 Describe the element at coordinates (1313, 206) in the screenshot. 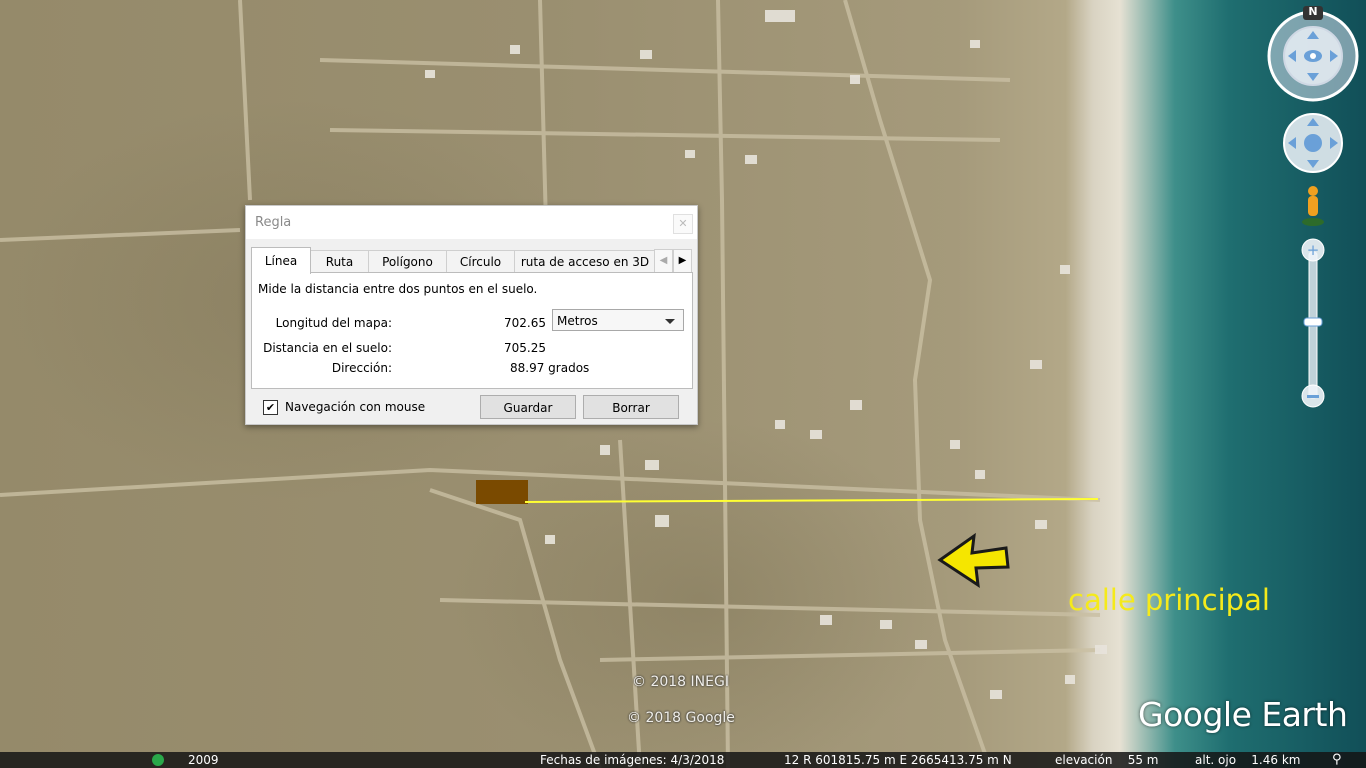

I see `street-view-pegman-icon` at that location.